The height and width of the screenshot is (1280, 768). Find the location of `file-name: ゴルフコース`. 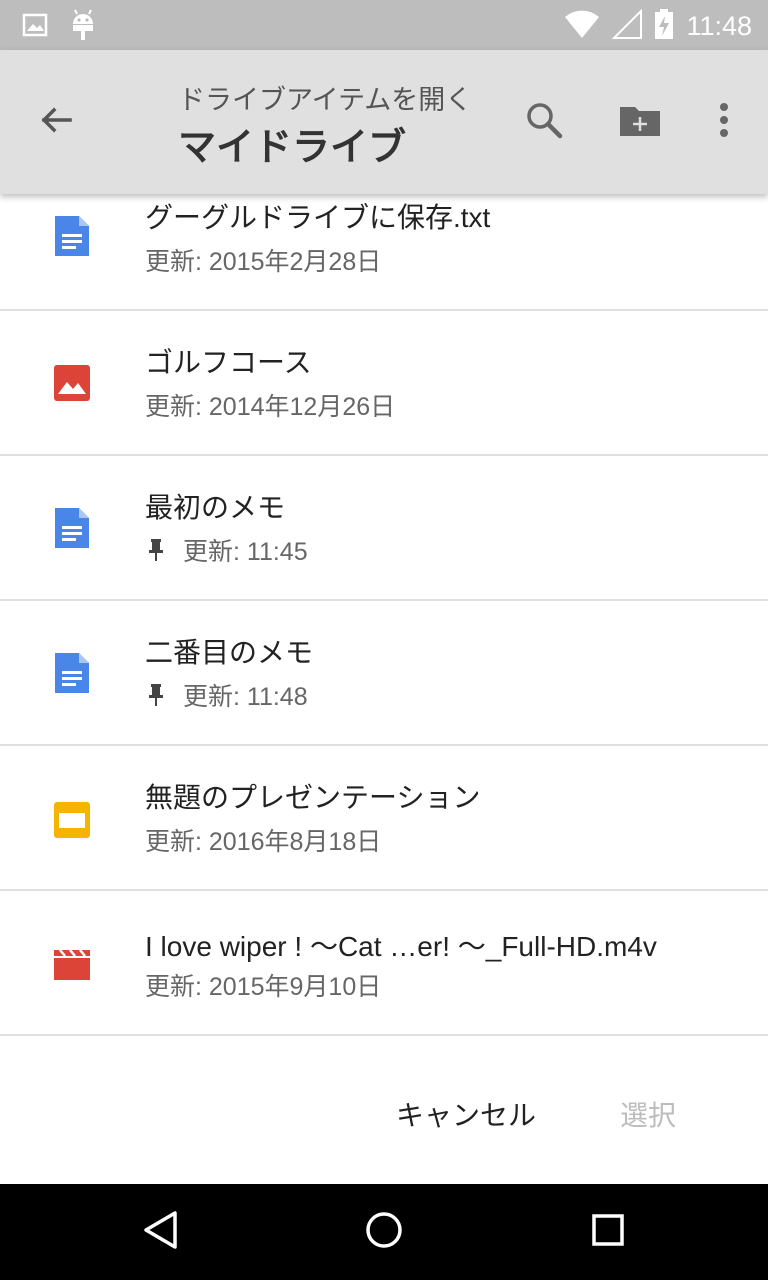

file-name: ゴルフコース is located at coordinates (228, 362).